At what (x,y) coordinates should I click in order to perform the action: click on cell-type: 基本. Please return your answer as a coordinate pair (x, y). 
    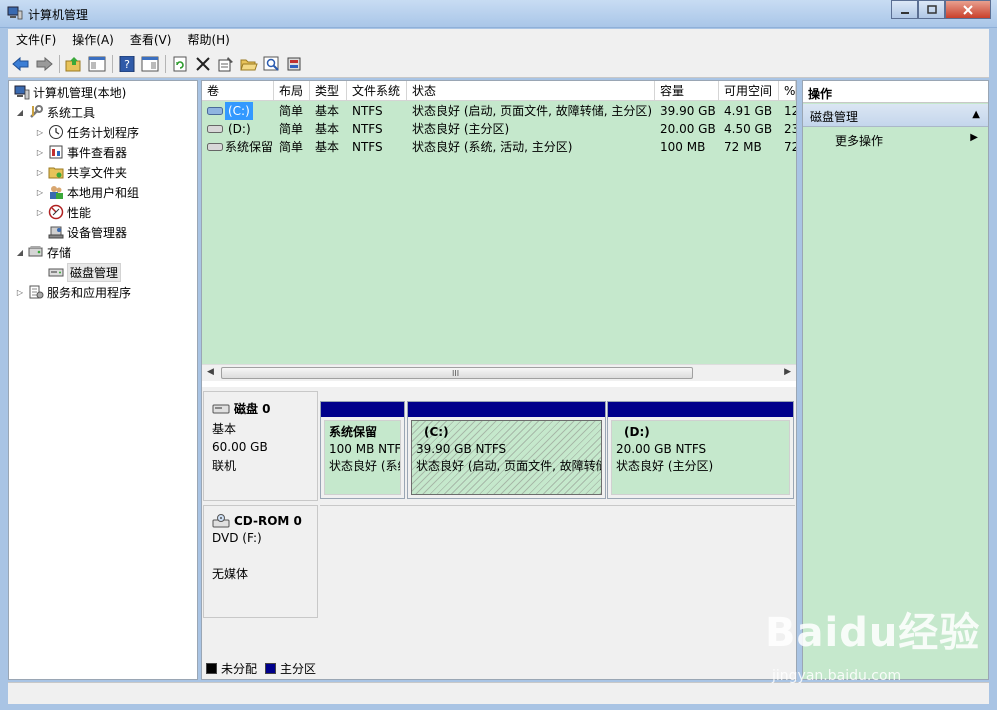
    Looking at the image, I should click on (327, 111).